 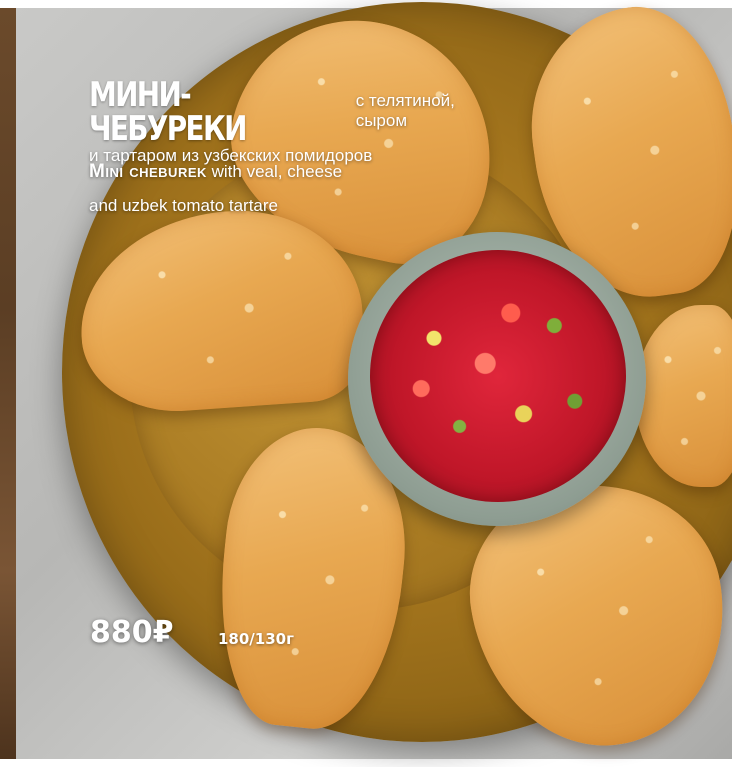 I want to click on dish-description-ru: с телятиной, сыром, so click(x=405, y=110).